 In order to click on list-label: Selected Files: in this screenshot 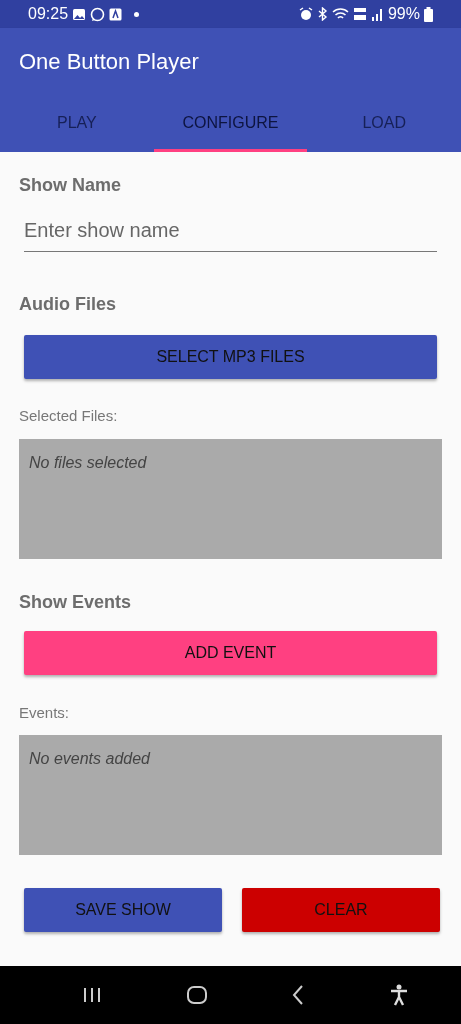, I will do `click(69, 416)`.